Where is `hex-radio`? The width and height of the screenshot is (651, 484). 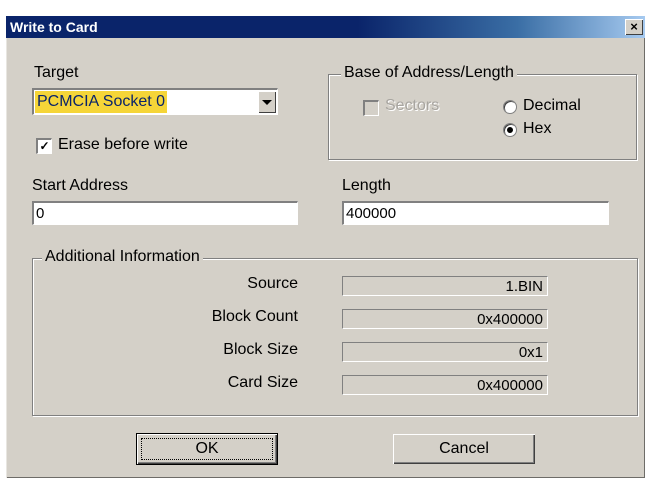
hex-radio is located at coordinates (510, 130).